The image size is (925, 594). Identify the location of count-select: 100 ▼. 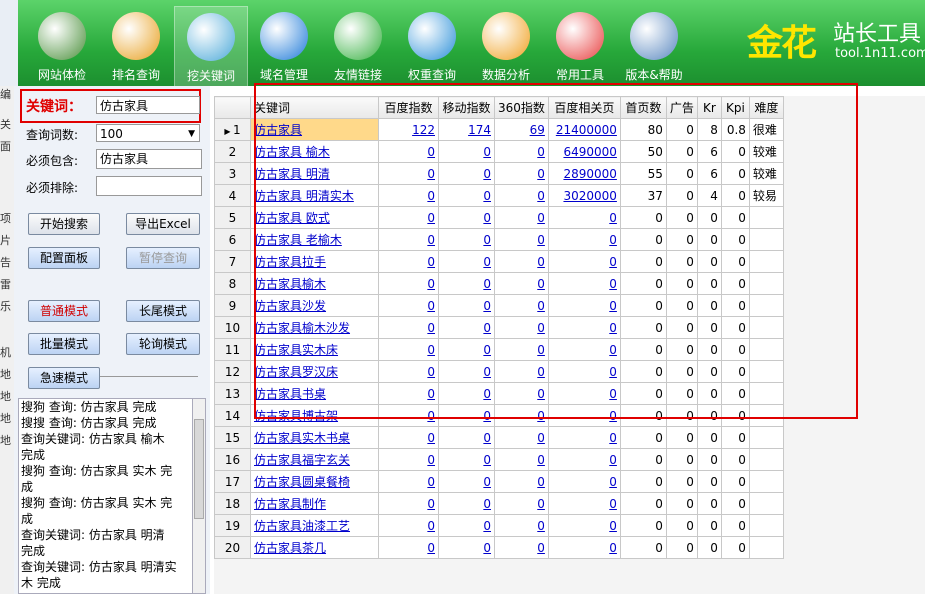
(148, 133).